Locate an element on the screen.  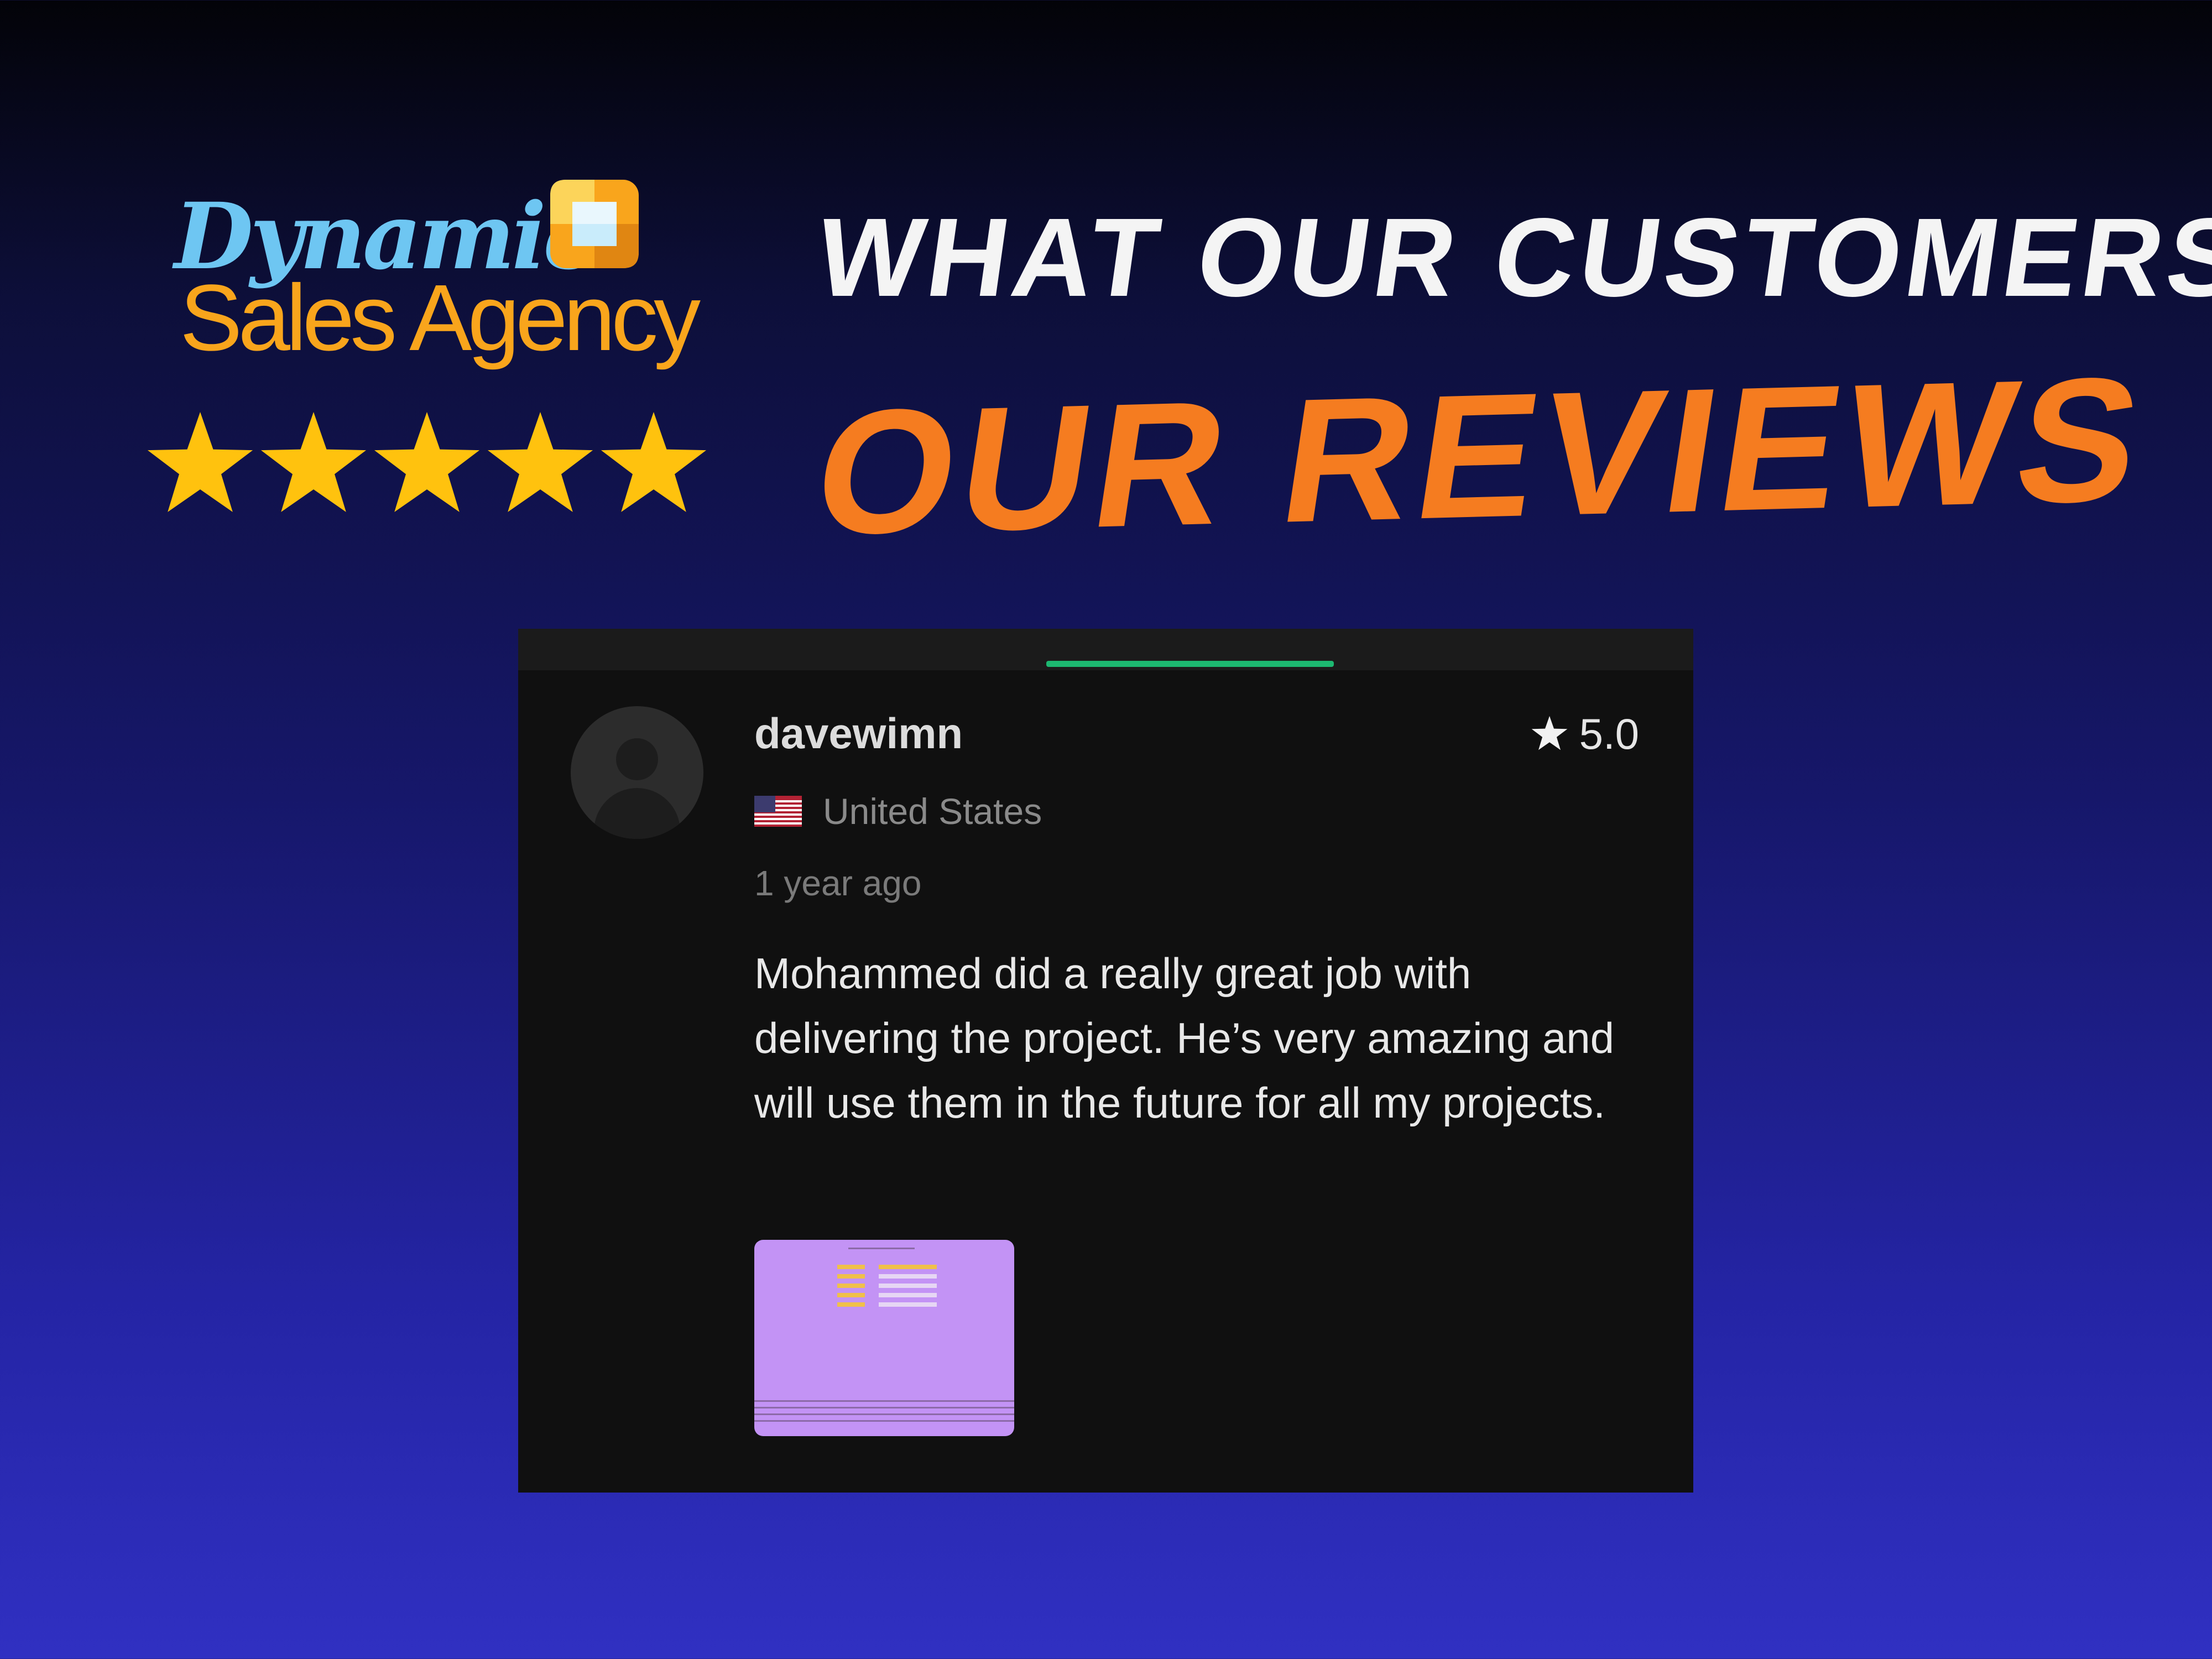
brand-logo: Dynamic Sales Agency is located at coordinates (437, 271).